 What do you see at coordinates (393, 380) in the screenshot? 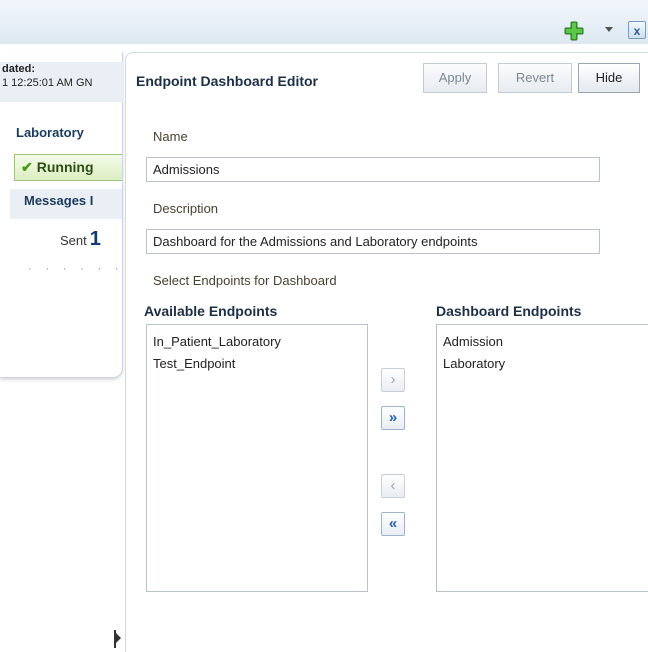
I see `move-button: ›` at bounding box center [393, 380].